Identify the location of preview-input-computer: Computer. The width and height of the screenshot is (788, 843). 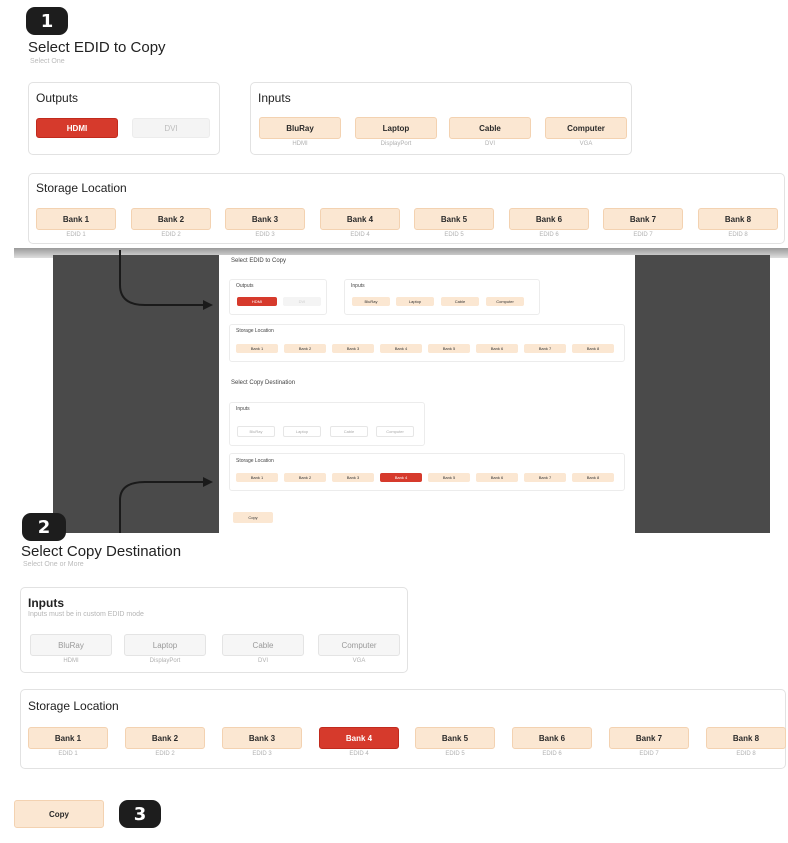
(505, 301).